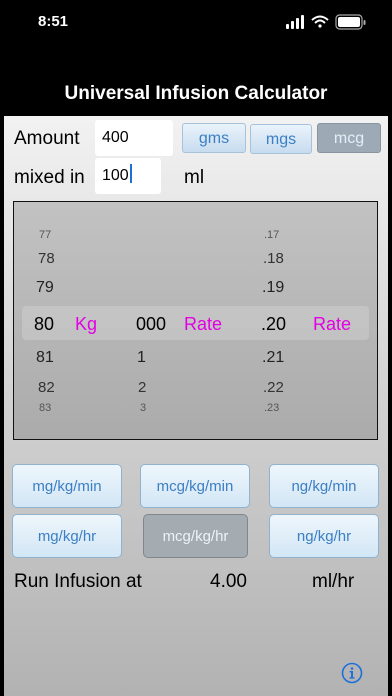  I want to click on picker-rate-decimal-unit: Rate, so click(332, 324).